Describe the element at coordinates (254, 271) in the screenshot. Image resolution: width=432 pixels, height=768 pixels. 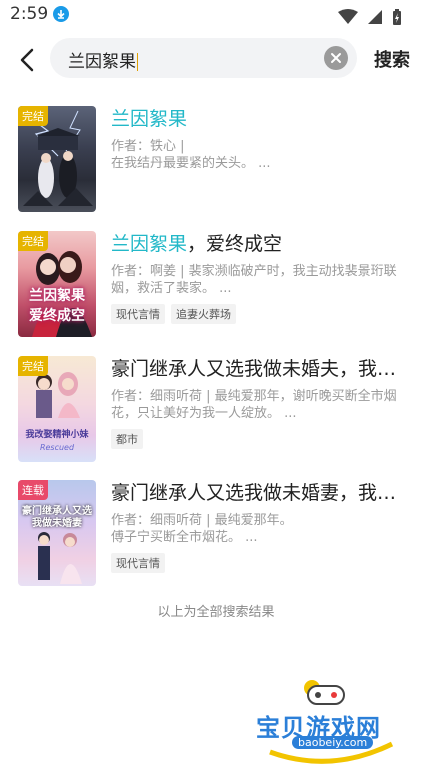
I see `author-line: 作者：啊姜 | 裴家濒临破产时，我主动找裴景珩联` at that location.